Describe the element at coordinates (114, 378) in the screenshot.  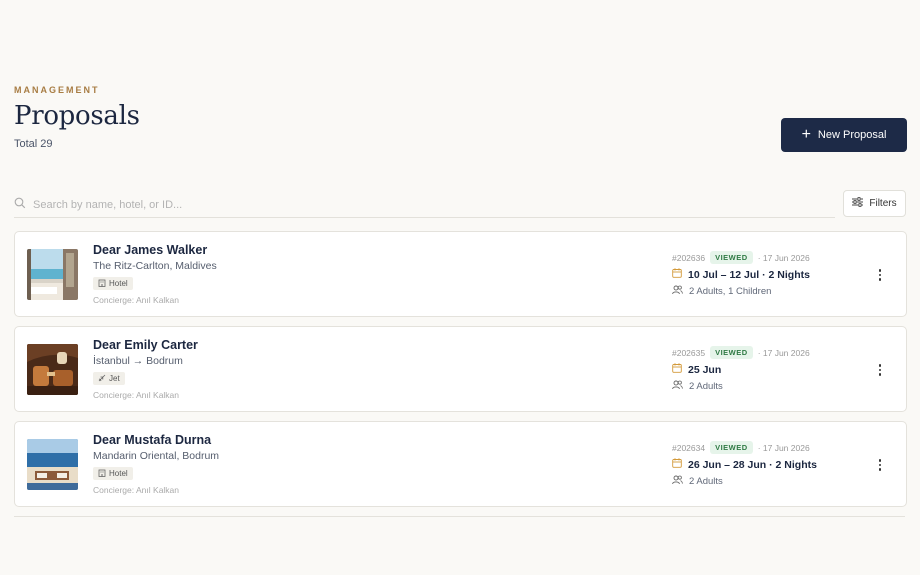
I see `tag-label: Jet` at that location.